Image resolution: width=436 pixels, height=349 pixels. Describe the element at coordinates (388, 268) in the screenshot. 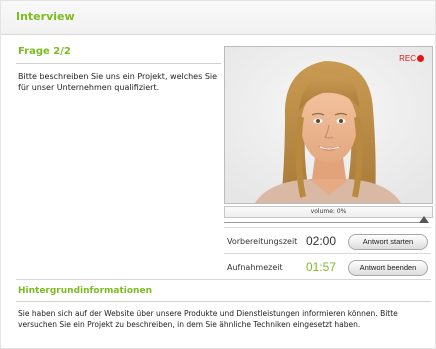

I see `end-answer-button: Antwort beenden` at that location.